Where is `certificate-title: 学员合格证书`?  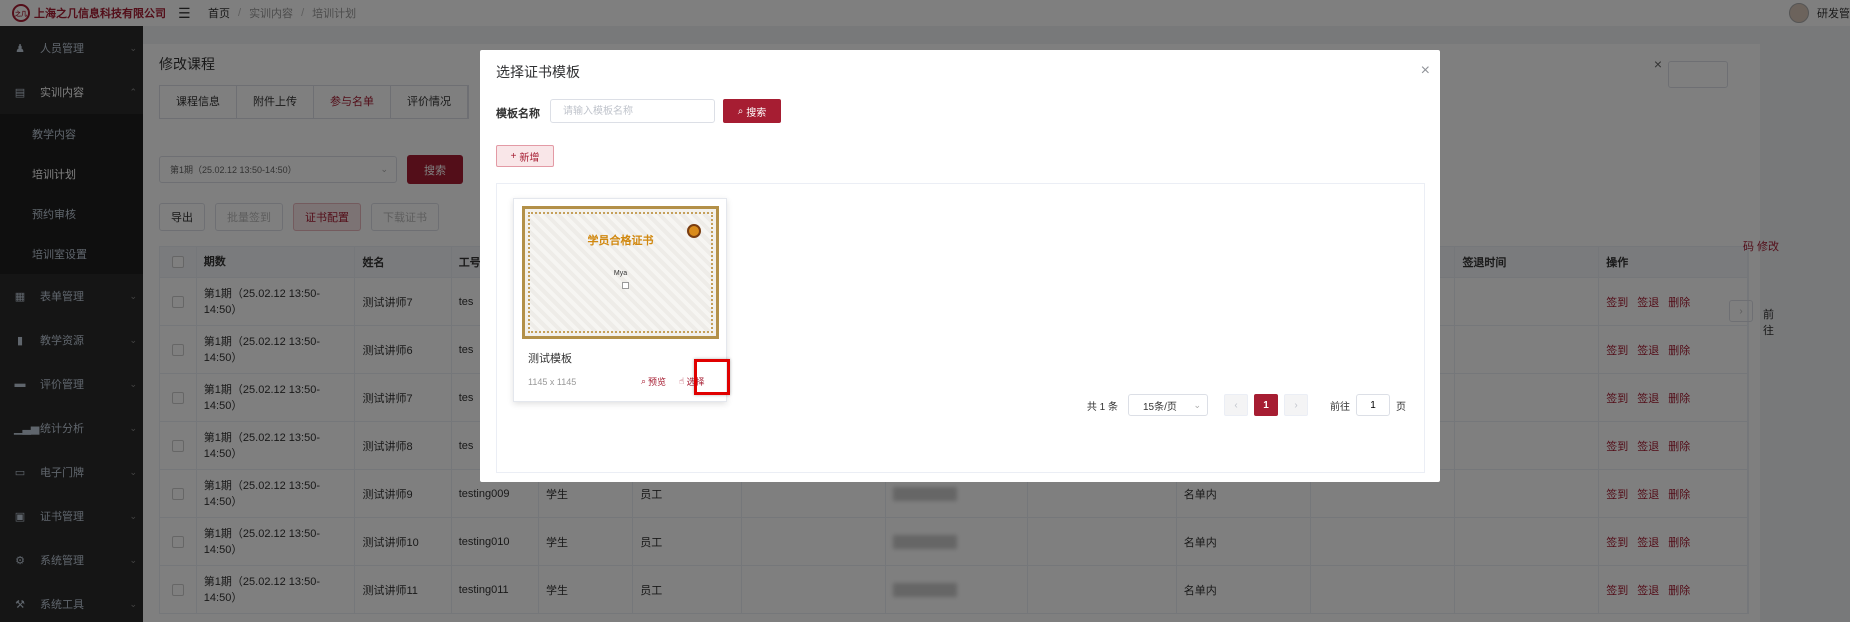
certificate-title: 学员合格证书 is located at coordinates (620, 241).